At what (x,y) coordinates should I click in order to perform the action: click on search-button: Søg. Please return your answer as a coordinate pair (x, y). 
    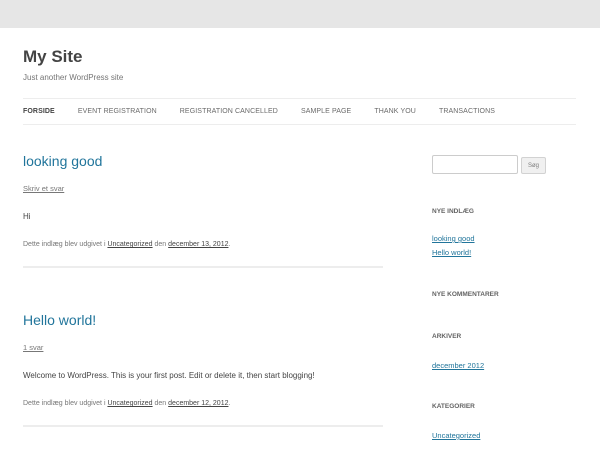
    Looking at the image, I should click on (533, 165).